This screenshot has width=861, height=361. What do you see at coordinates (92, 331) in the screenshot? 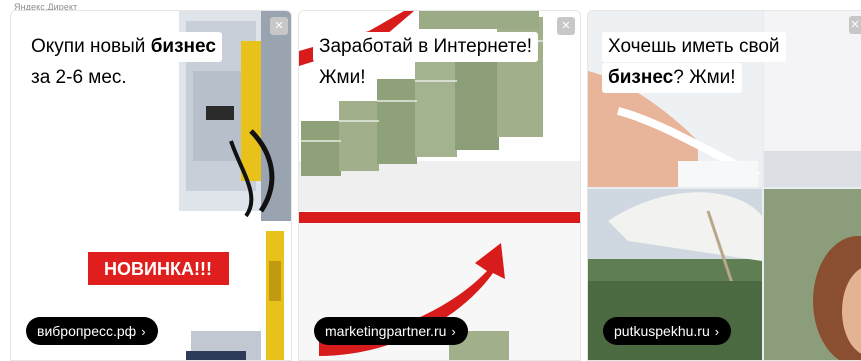
I see `ad-domain-link: вибропресс.рф ›` at bounding box center [92, 331].